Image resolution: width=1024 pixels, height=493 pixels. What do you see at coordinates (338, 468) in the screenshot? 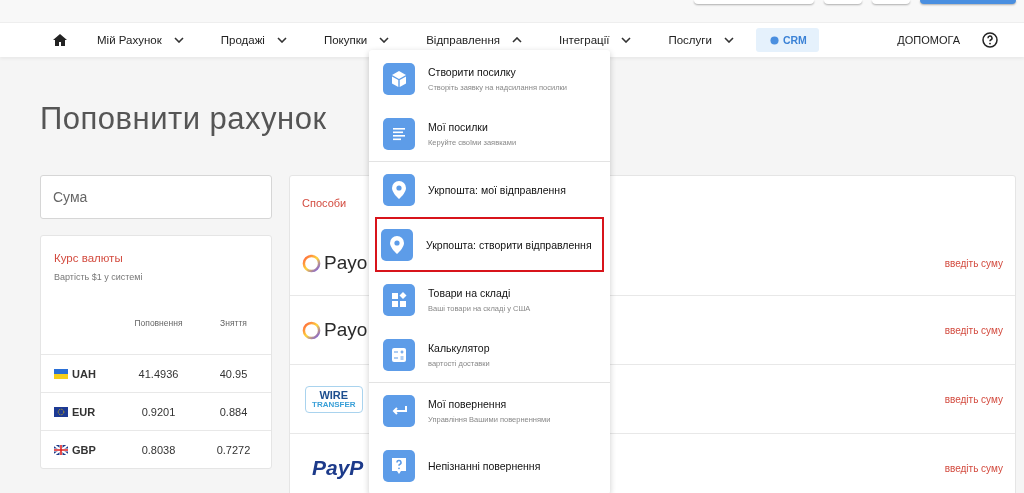
I see `payment-logo: PayP` at bounding box center [338, 468].